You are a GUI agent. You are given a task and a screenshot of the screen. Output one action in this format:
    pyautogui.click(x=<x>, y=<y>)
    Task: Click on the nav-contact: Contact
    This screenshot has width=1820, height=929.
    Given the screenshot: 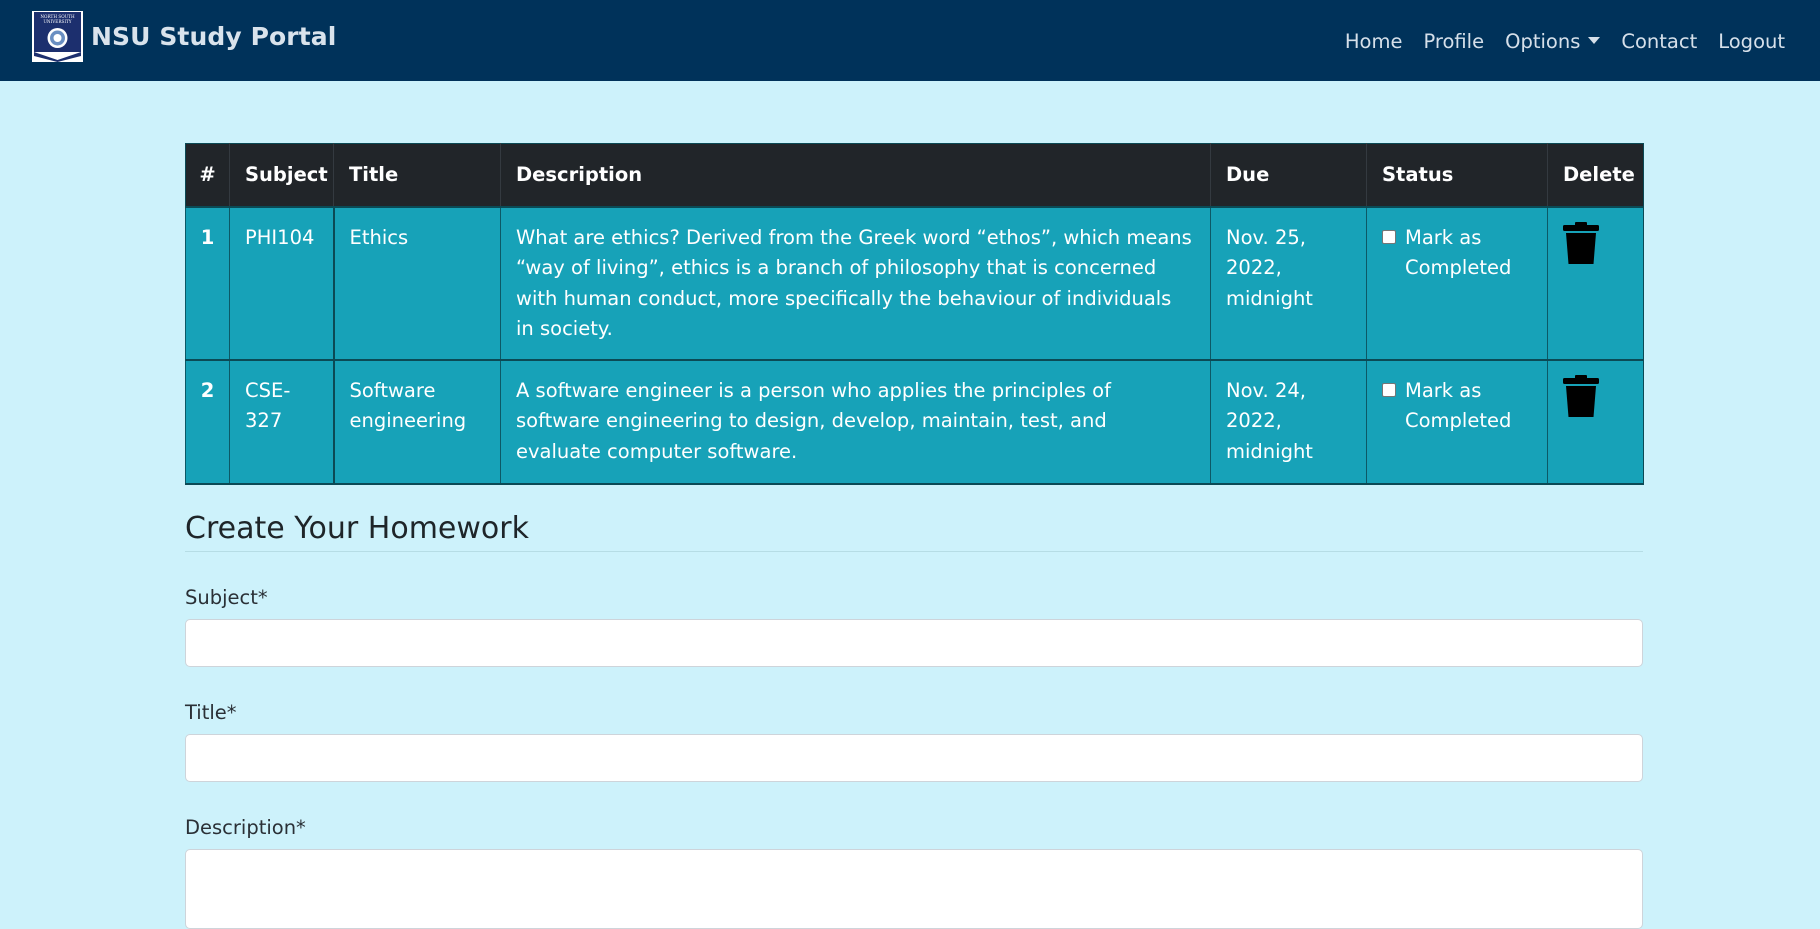 What is the action you would take?
    pyautogui.click(x=1659, y=41)
    